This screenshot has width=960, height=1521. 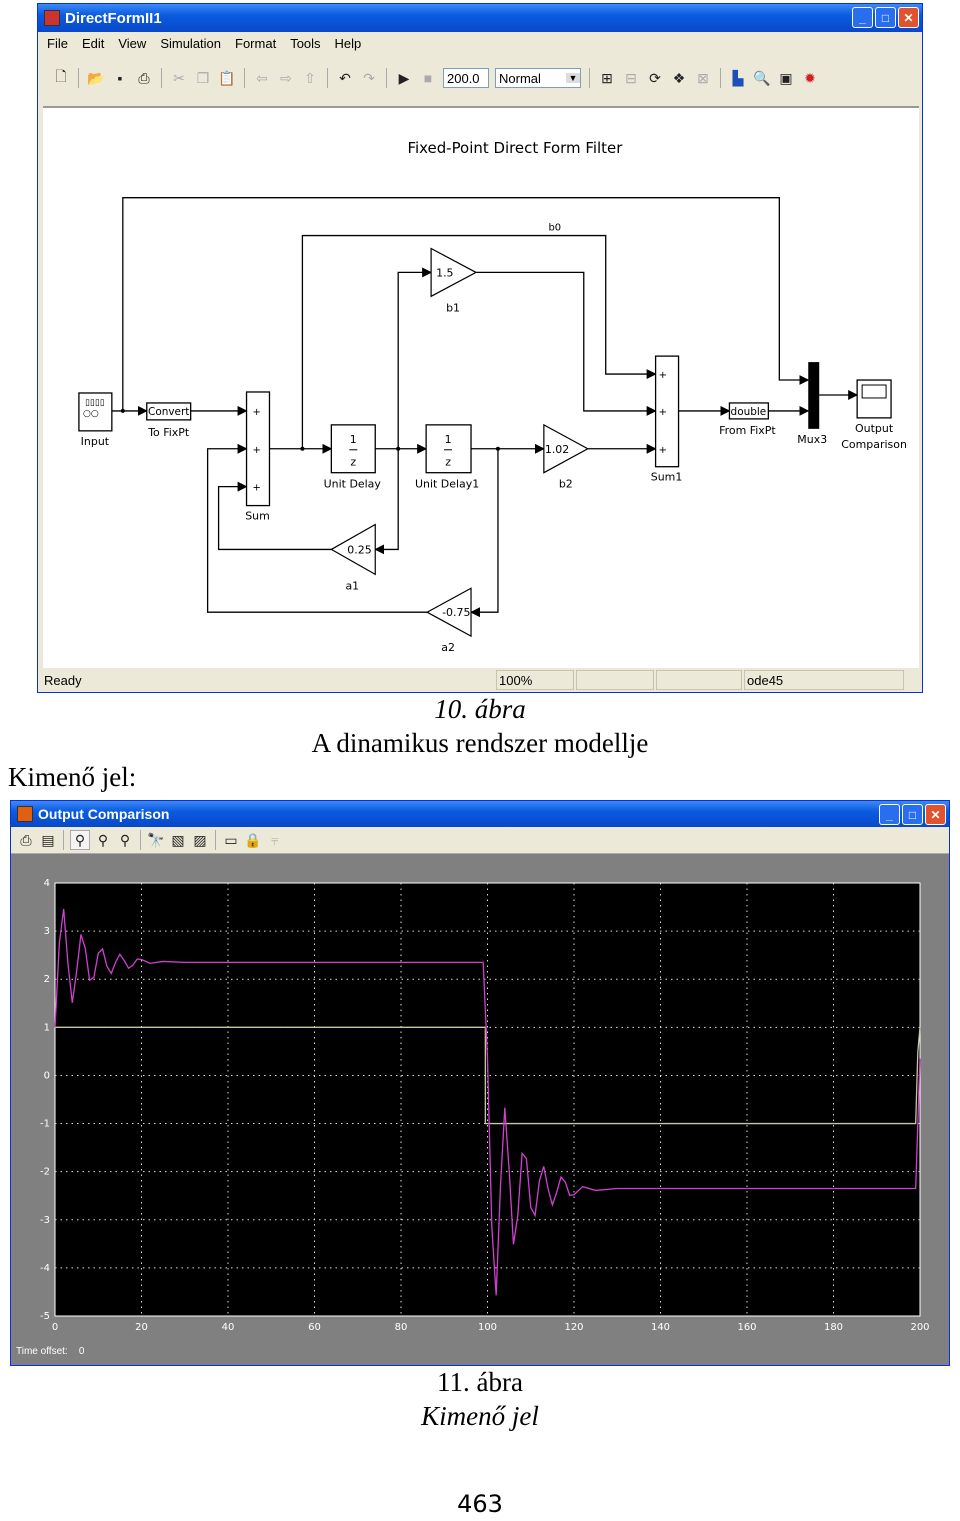 What do you see at coordinates (466, 78) in the screenshot?
I see `stop-time-input: 200.0` at bounding box center [466, 78].